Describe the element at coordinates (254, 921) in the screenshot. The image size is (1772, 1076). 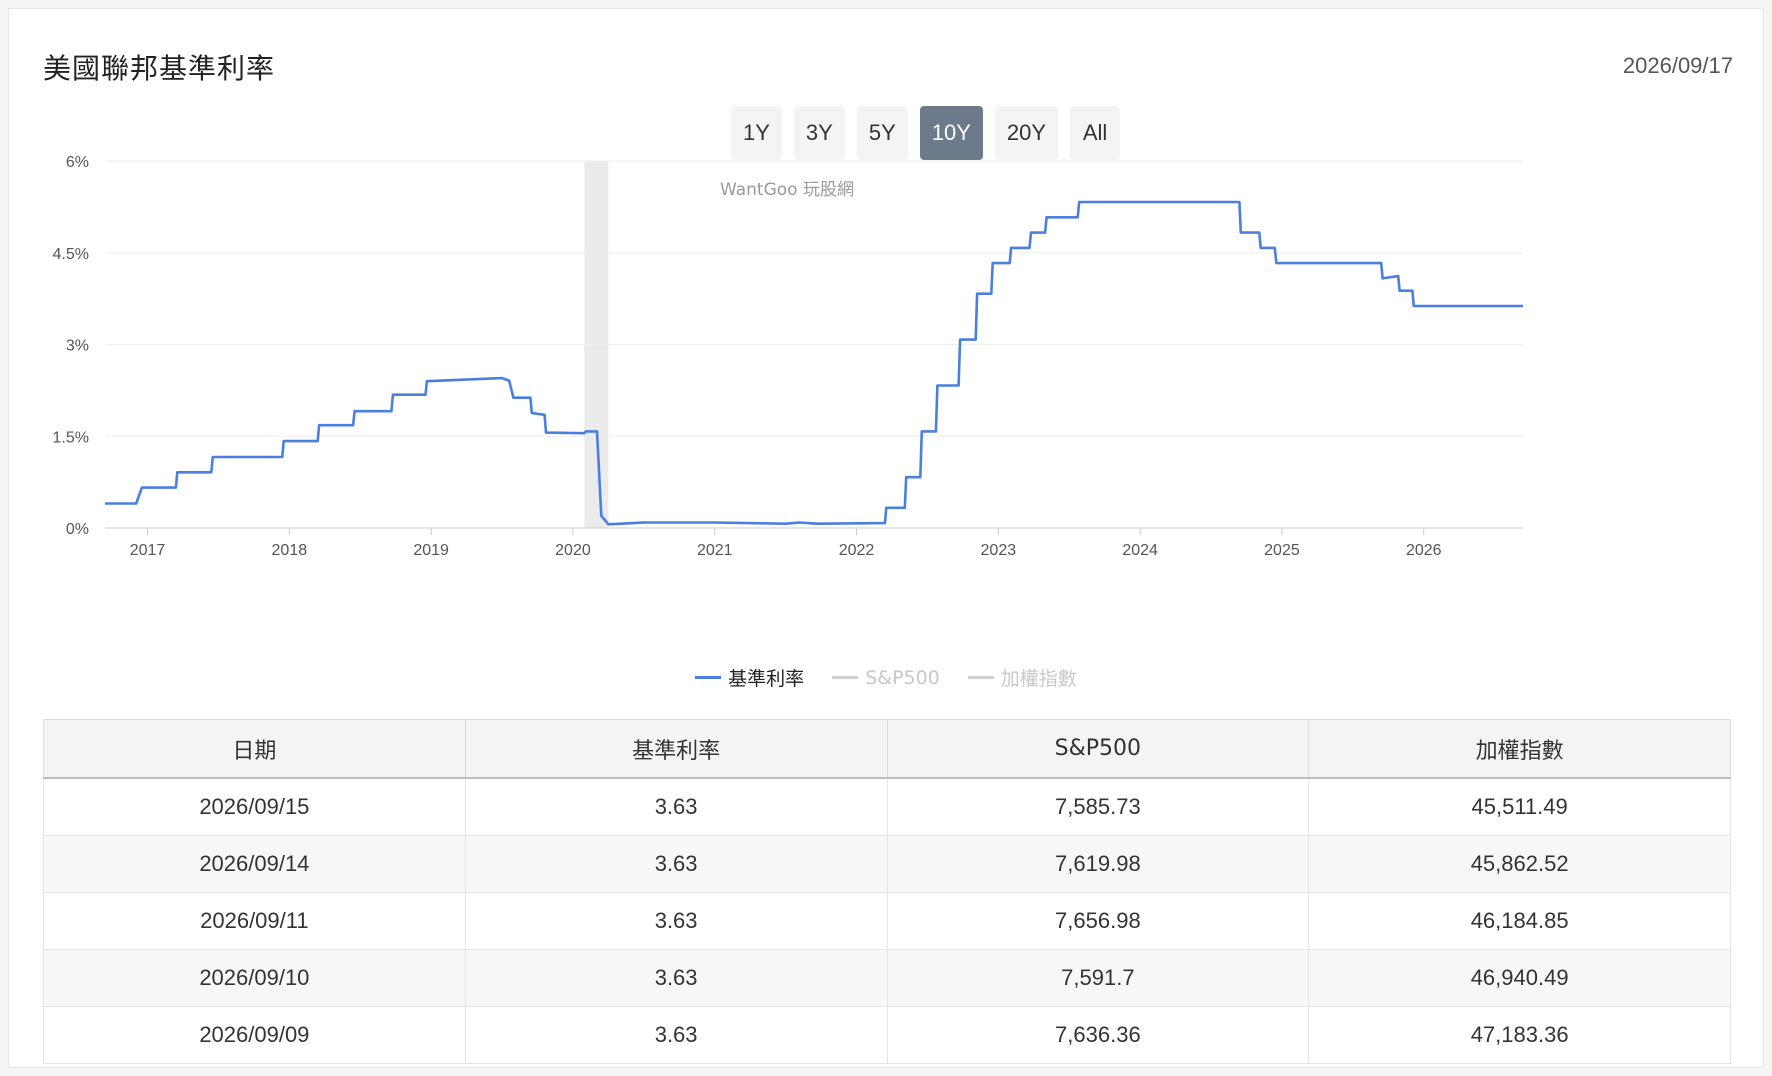
I see `cell-date: 2026/09/11` at that location.